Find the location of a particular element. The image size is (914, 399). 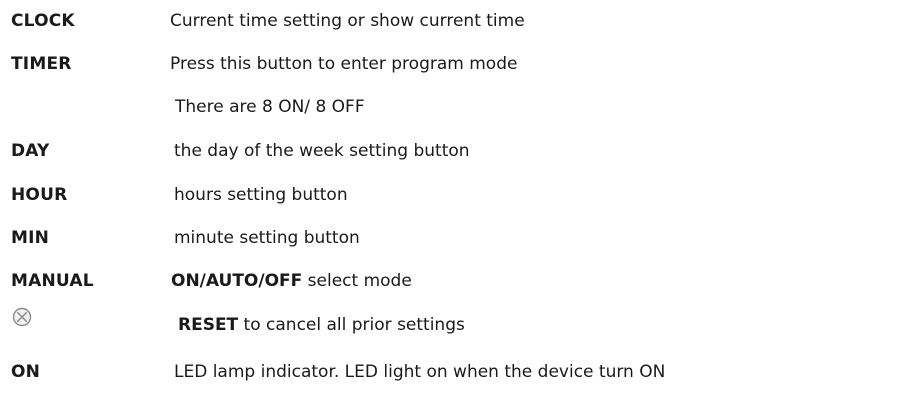

term-day: DAY is located at coordinates (30, 151).